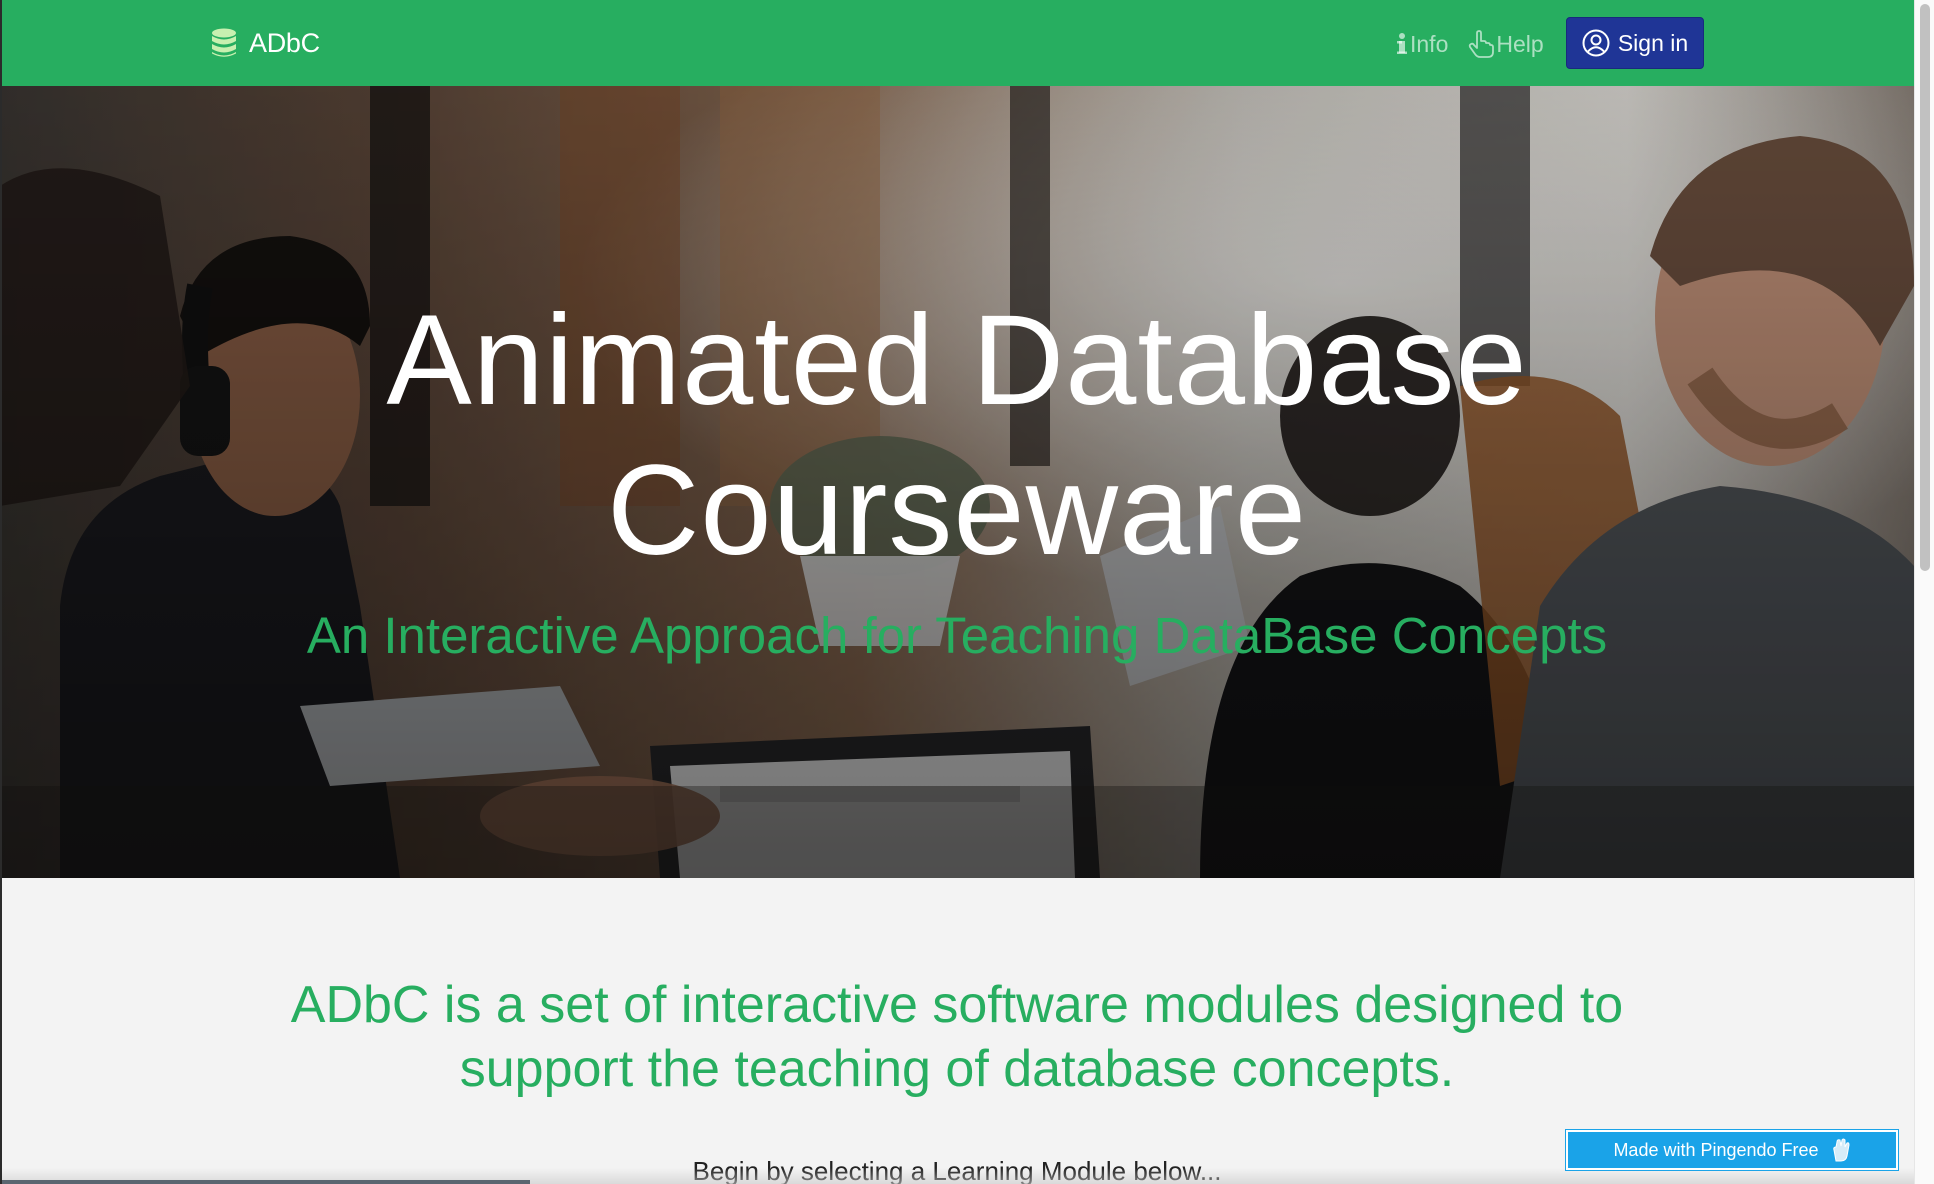  I want to click on nav-links: Info Help, so click(1480, 44).